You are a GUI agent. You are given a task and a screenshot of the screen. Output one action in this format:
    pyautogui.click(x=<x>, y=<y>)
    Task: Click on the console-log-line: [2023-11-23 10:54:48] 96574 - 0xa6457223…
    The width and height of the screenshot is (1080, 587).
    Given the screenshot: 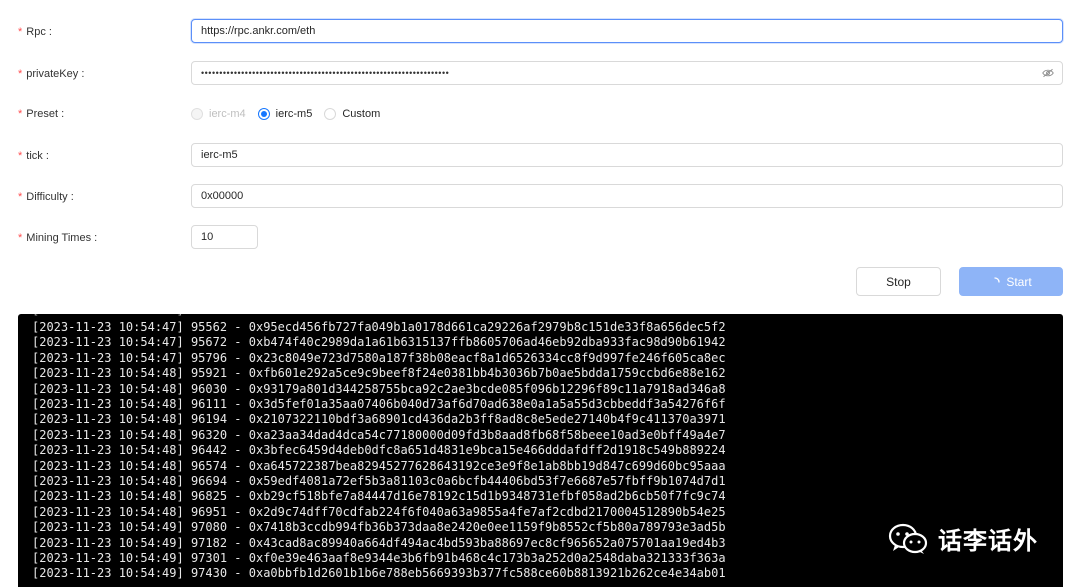 What is the action you would take?
    pyautogui.click(x=379, y=465)
    